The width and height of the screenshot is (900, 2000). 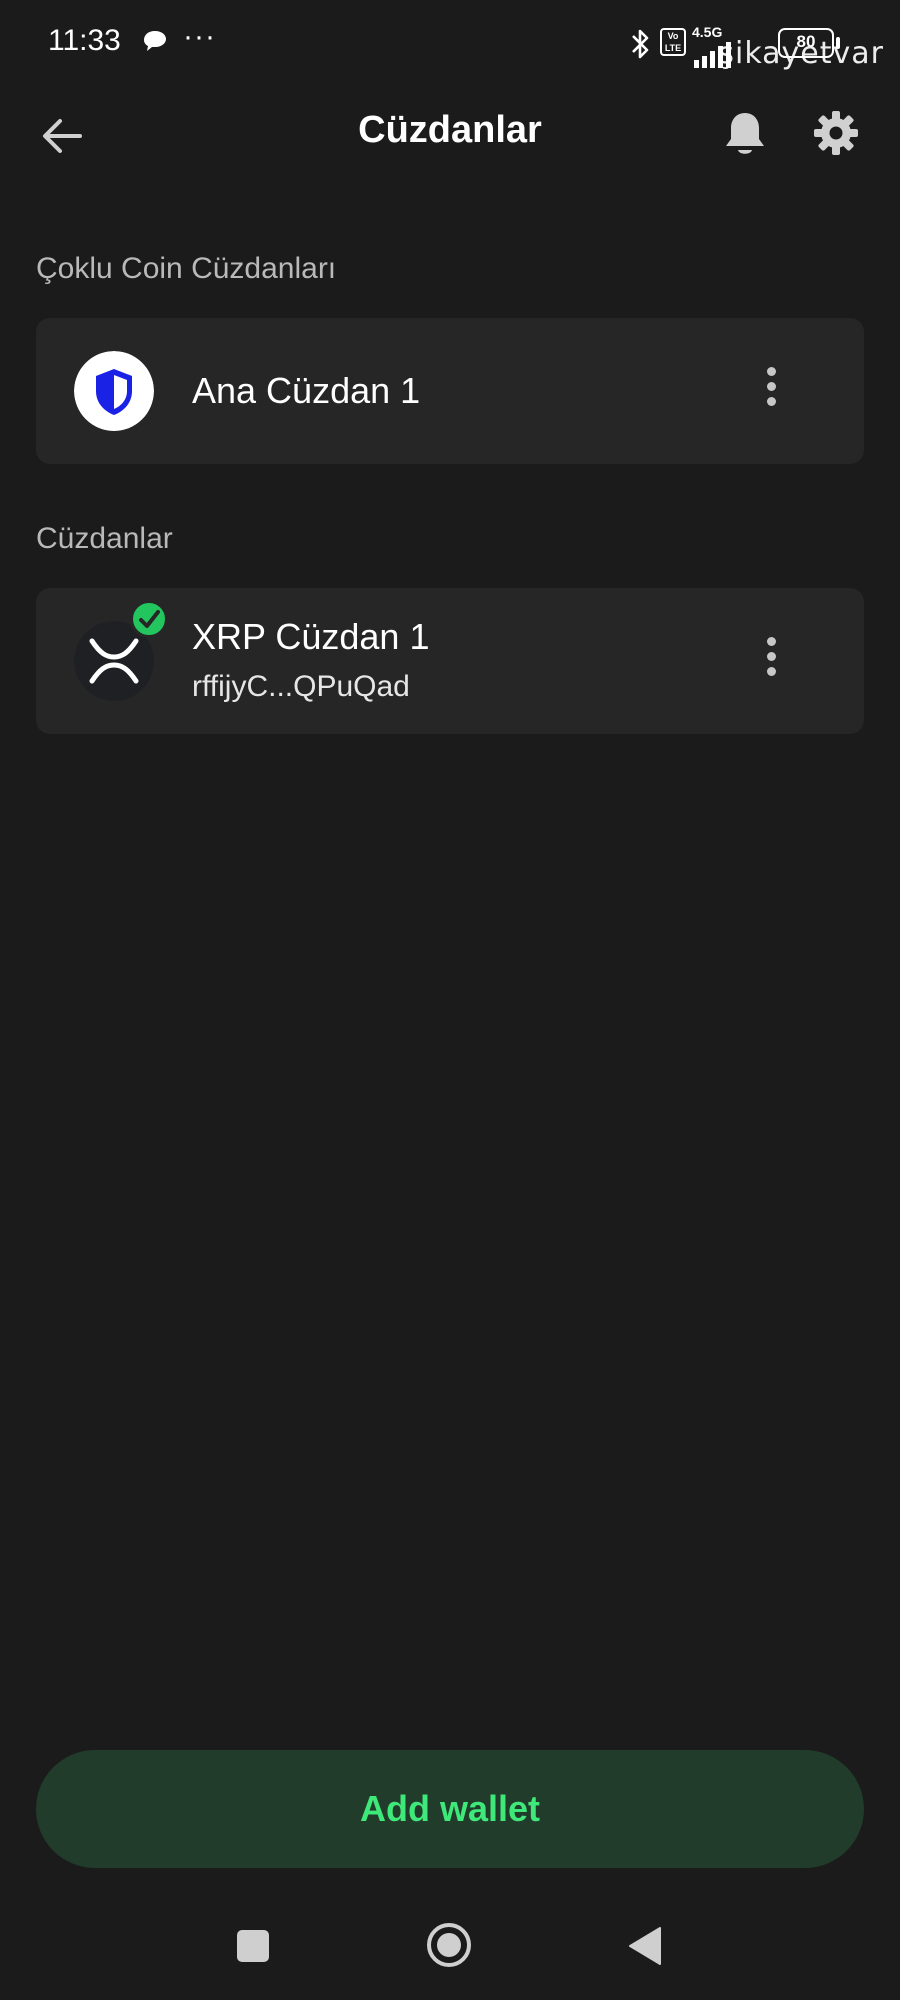 I want to click on volte-badge: Vo LTE, so click(x=673, y=42).